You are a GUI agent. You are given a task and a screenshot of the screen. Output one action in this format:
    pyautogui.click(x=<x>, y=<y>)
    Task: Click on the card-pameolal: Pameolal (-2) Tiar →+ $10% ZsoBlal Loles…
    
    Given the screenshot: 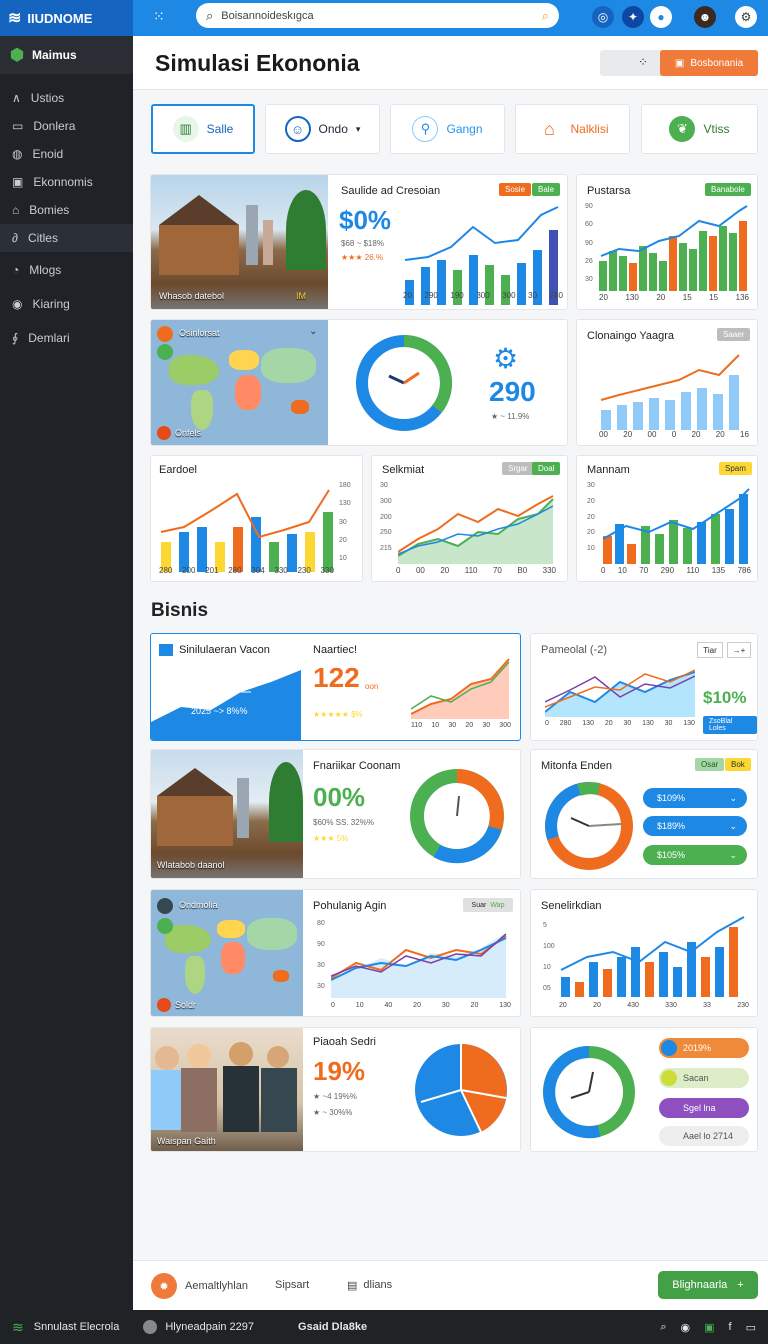 What is the action you would take?
    pyautogui.click(x=644, y=687)
    